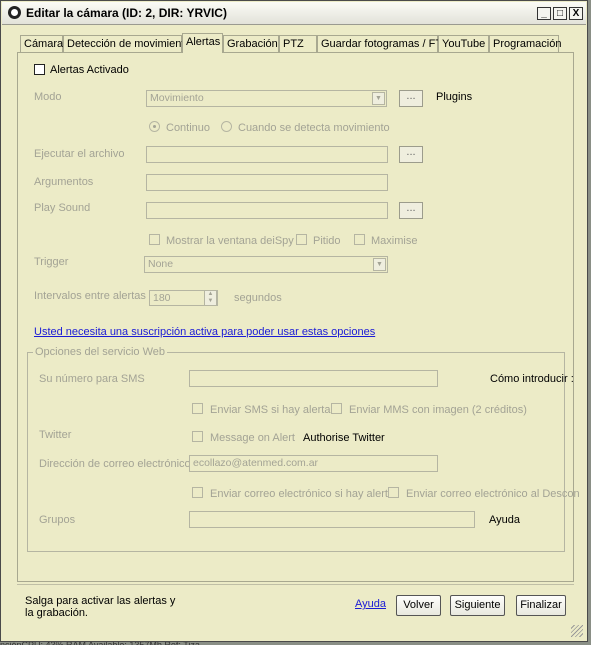 This screenshot has height=645, width=591. Describe the element at coordinates (544, 13) in the screenshot. I see `minimize-button: _` at that location.